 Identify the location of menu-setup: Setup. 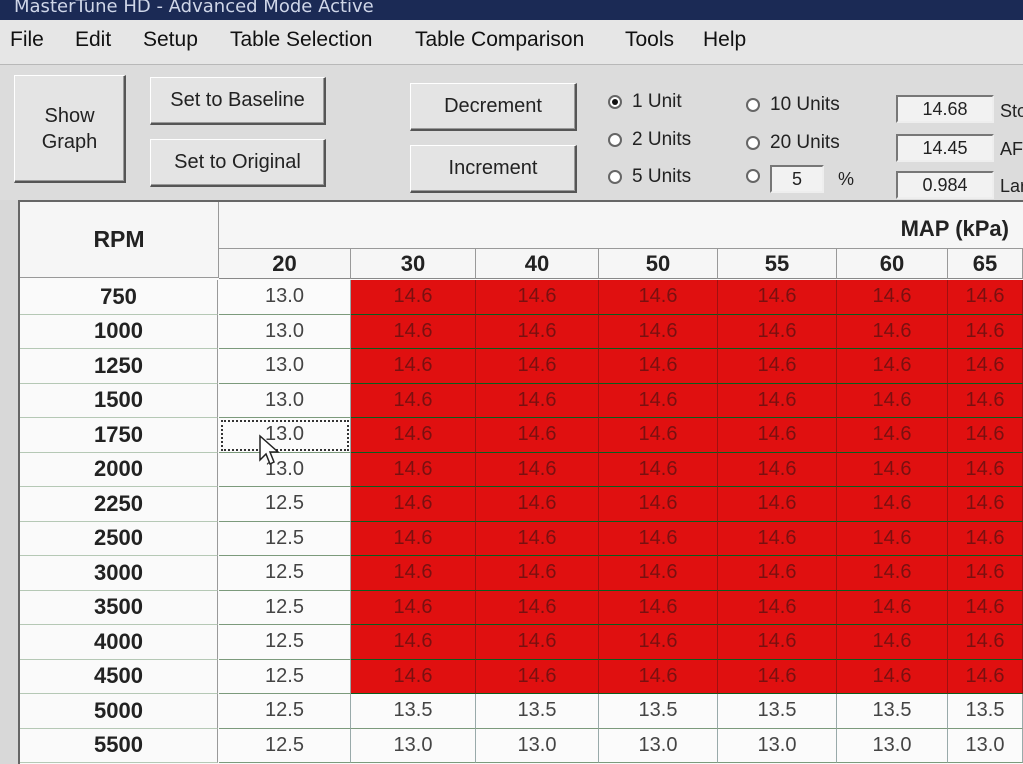
(170, 40).